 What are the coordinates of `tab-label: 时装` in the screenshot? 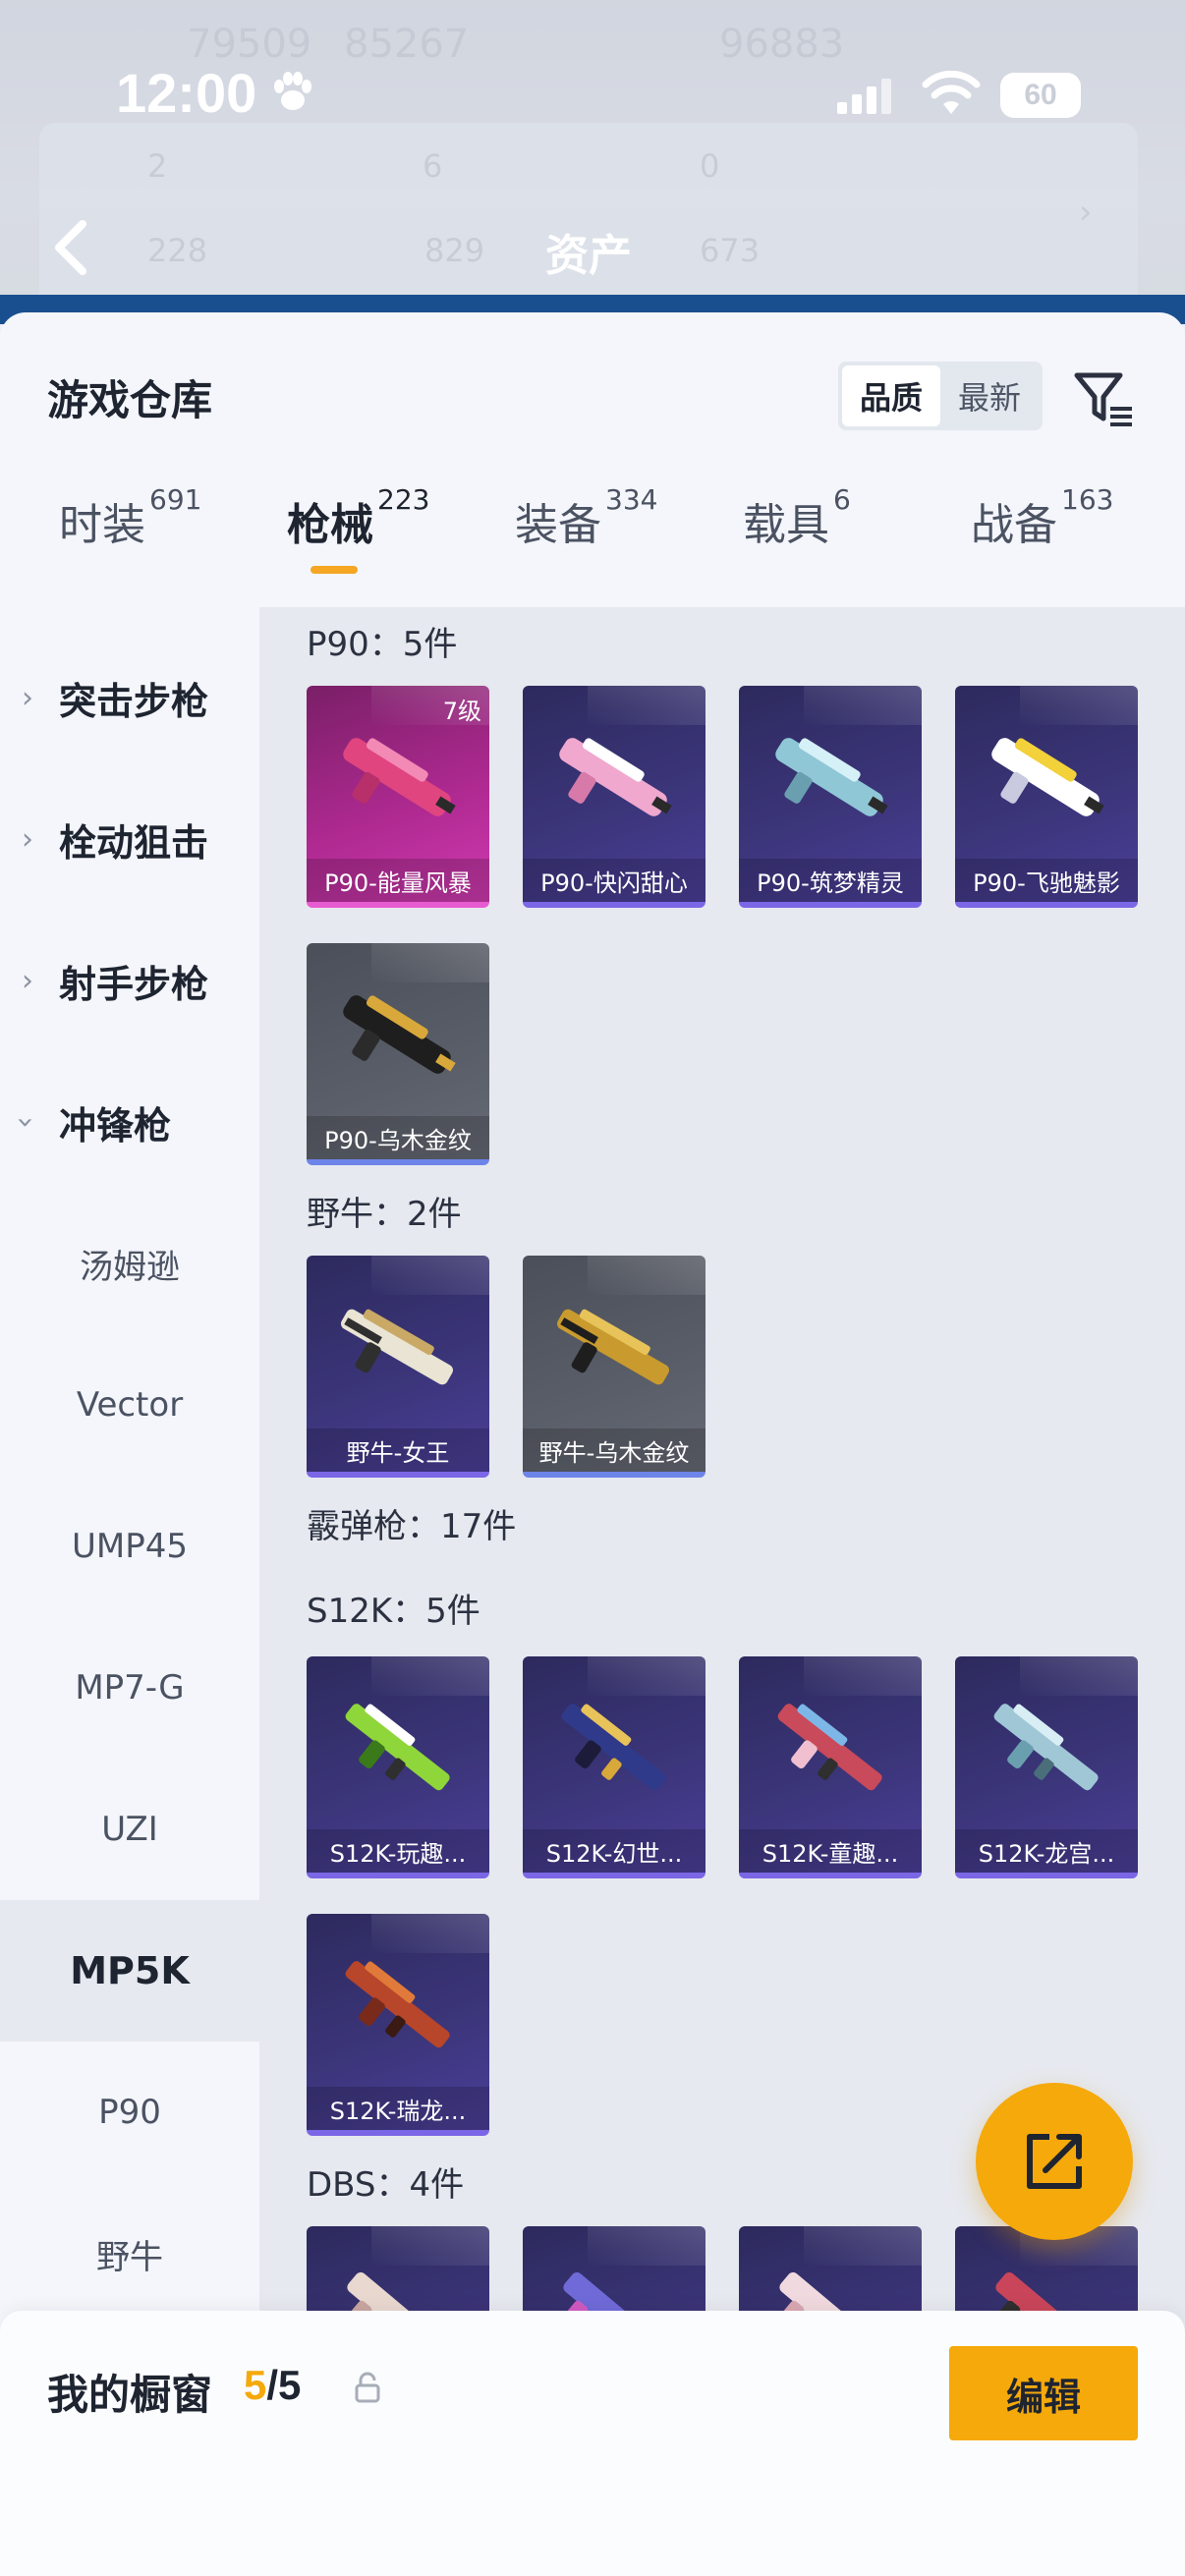 It's located at (102, 525).